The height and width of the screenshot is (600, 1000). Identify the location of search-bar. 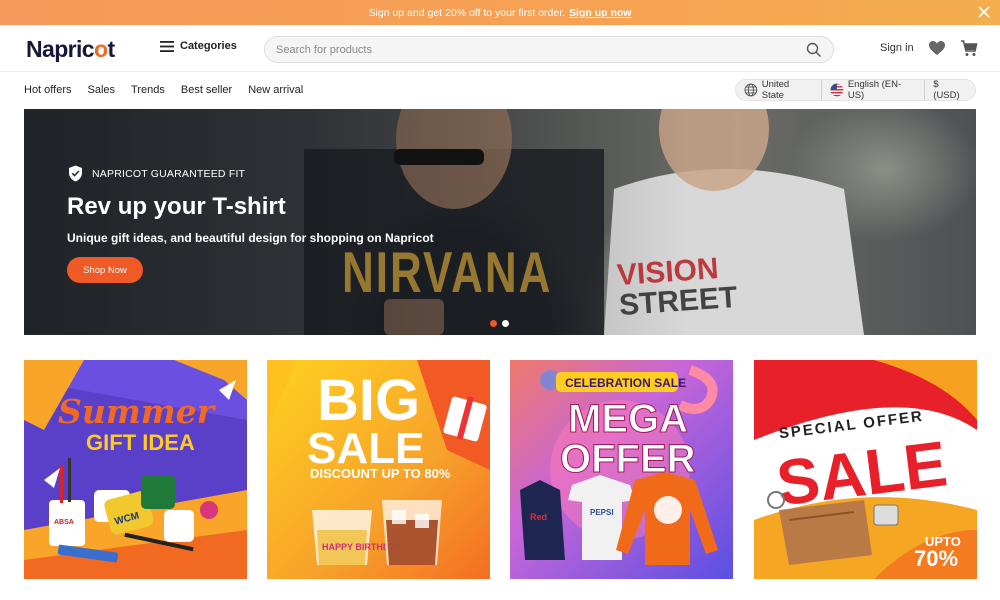
(549, 49).